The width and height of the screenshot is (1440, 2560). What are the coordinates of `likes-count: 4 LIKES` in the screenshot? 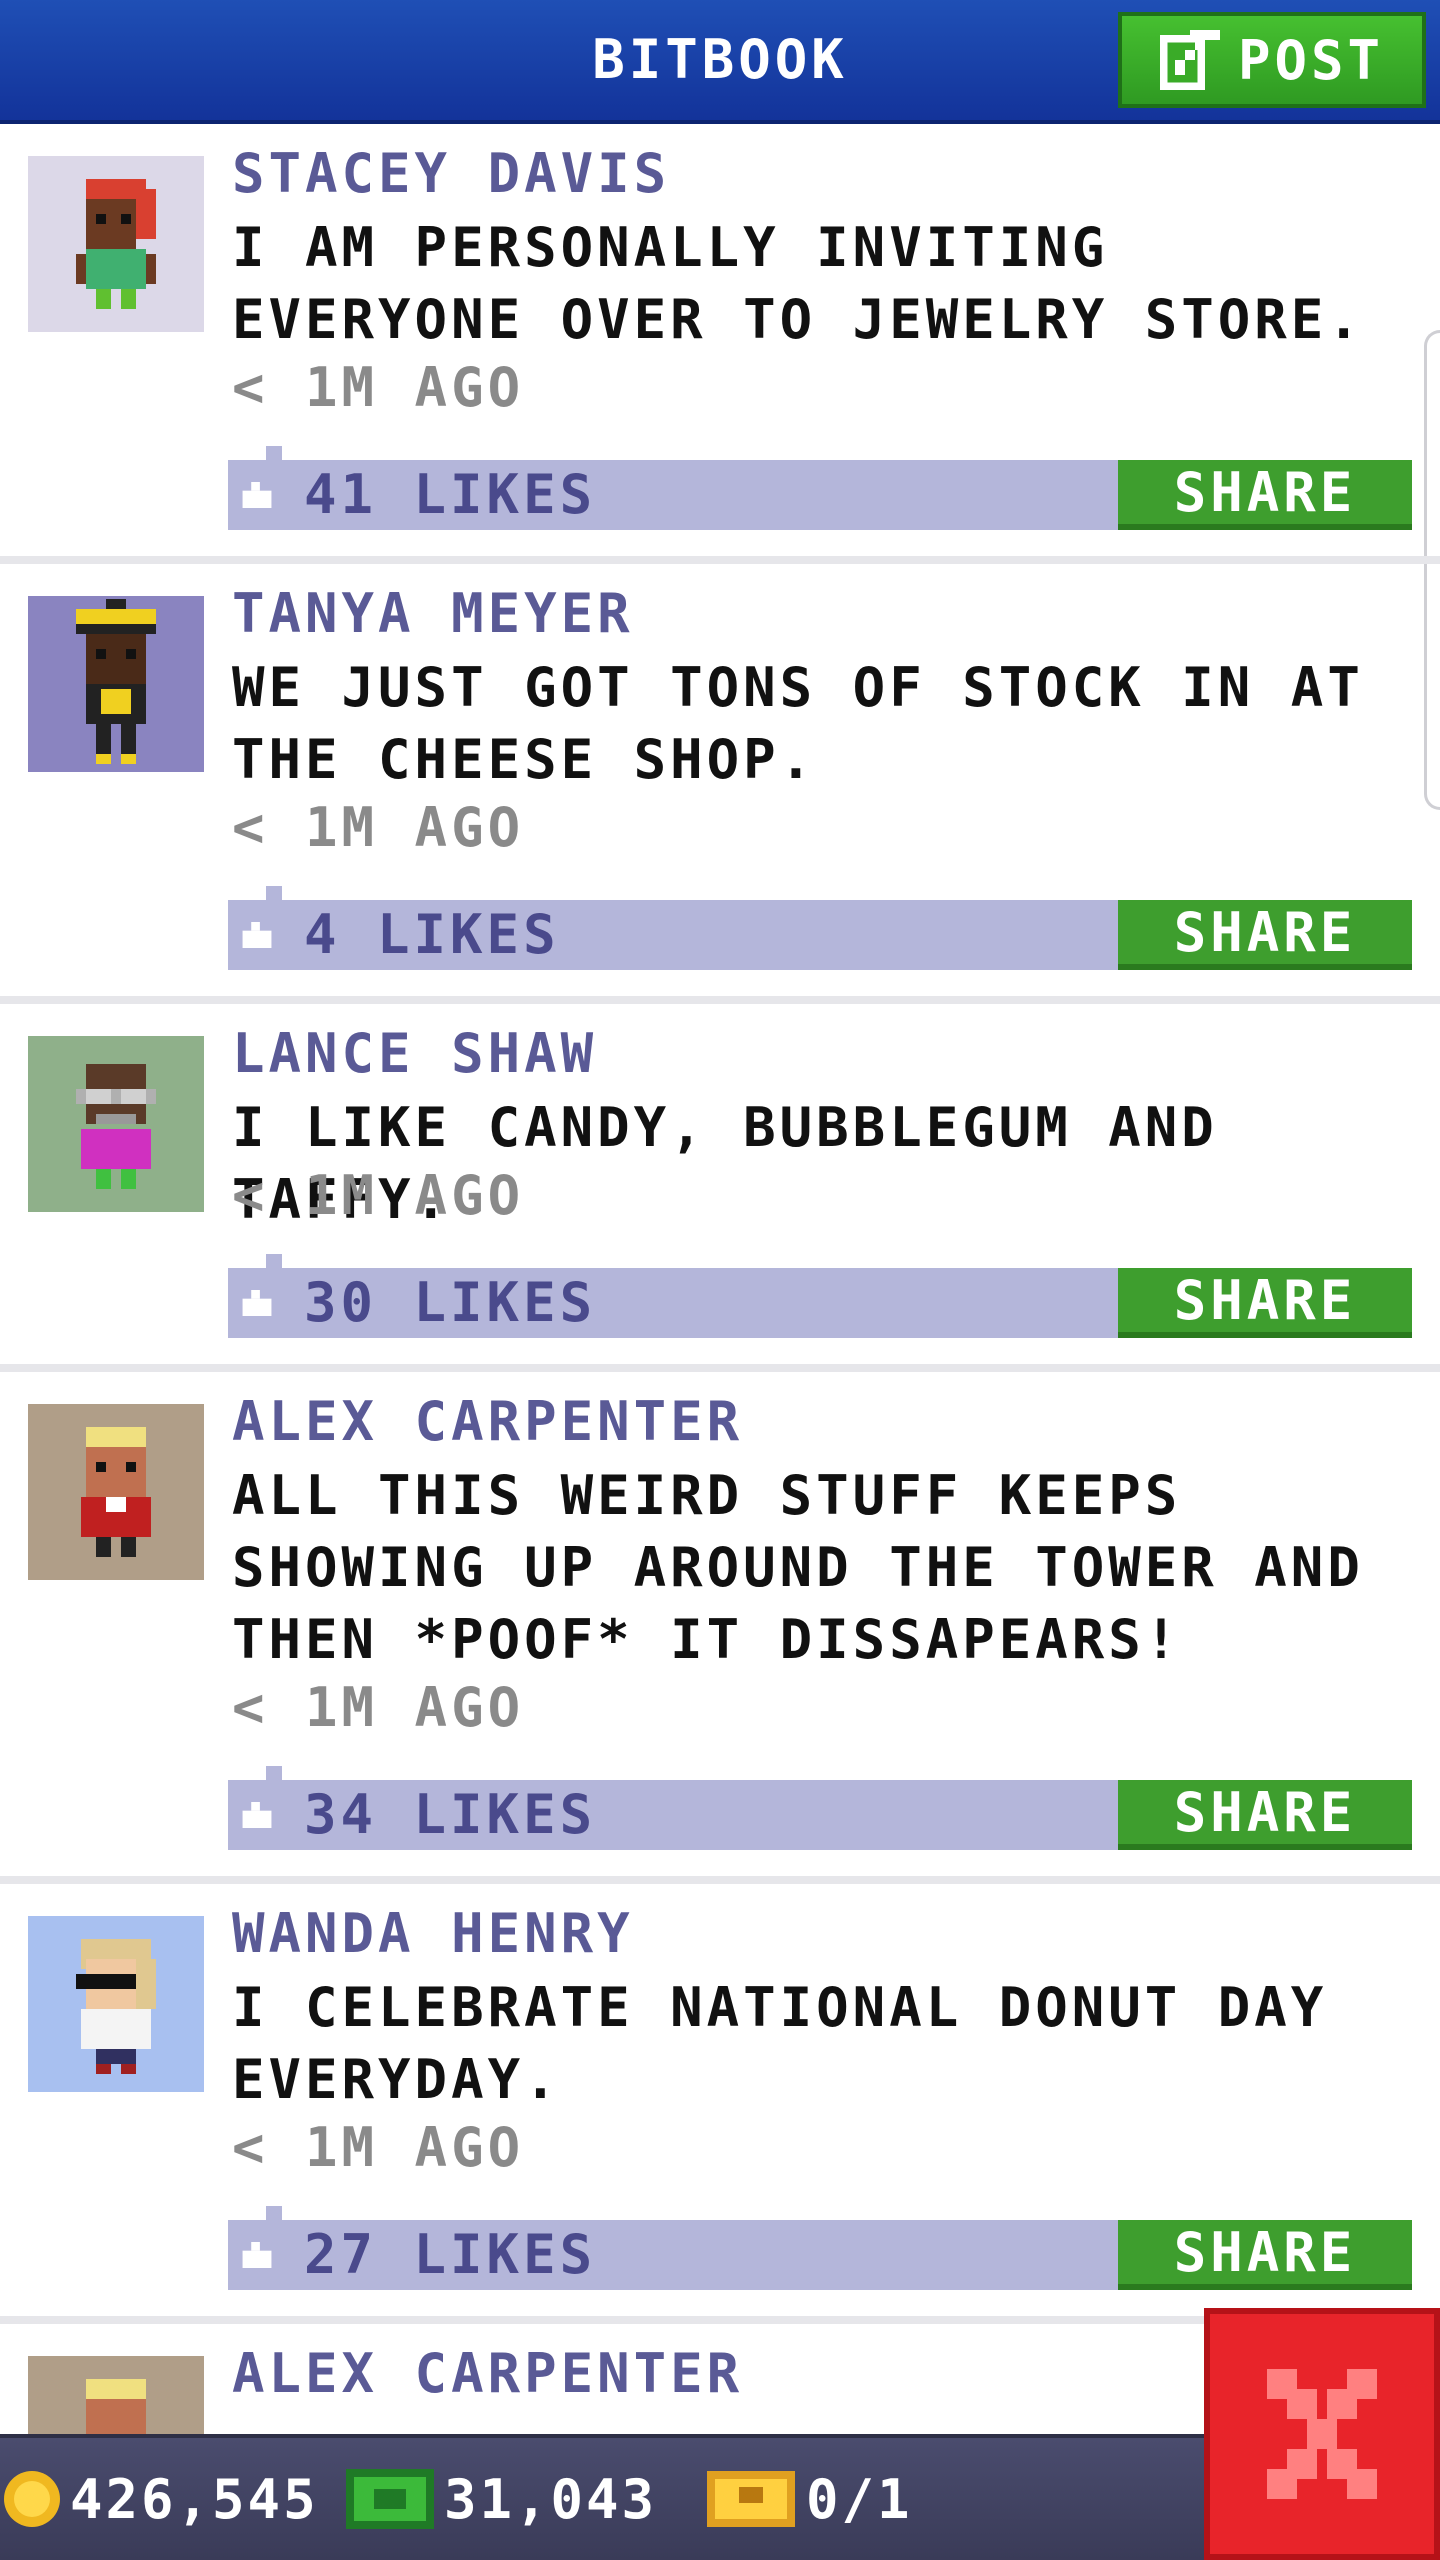 It's located at (432, 934).